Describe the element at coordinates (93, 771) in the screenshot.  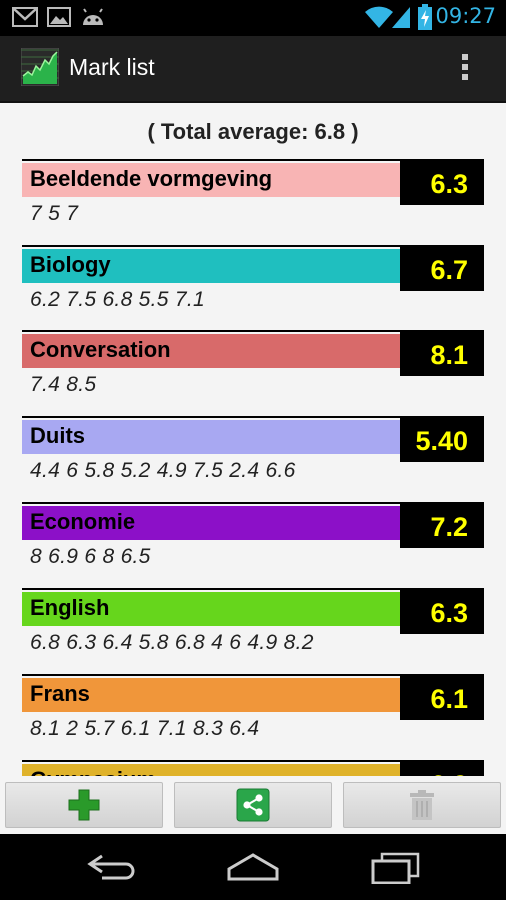
I see `subject-name: Gymnasium` at that location.